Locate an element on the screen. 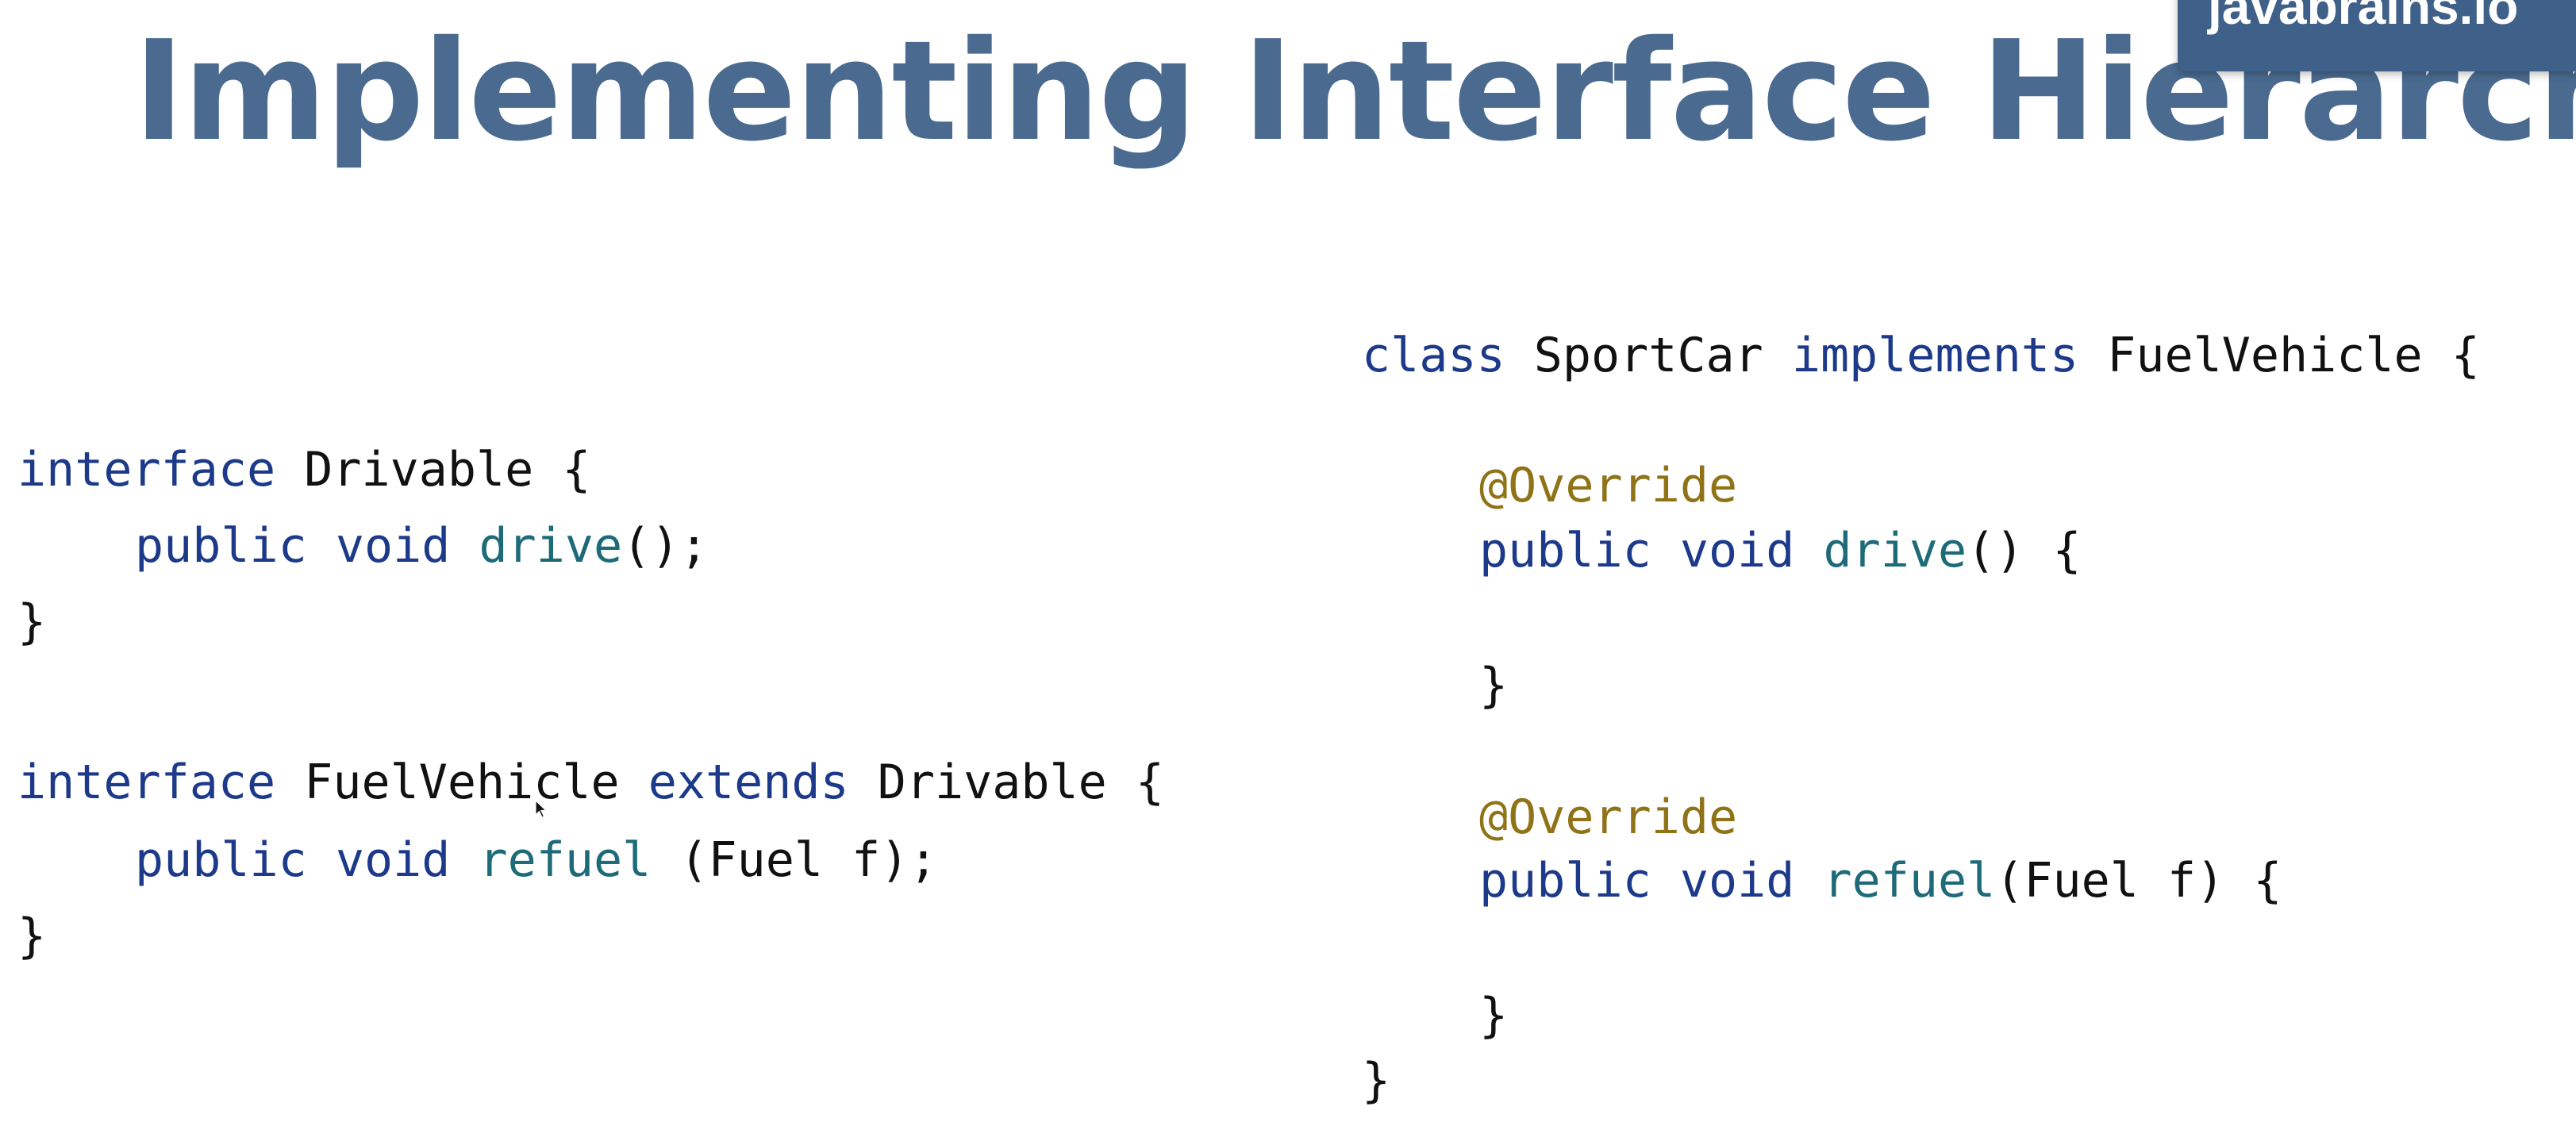 Image resolution: width=2576 pixels, height=1141 pixels. keyword: extends is located at coordinates (748, 783).